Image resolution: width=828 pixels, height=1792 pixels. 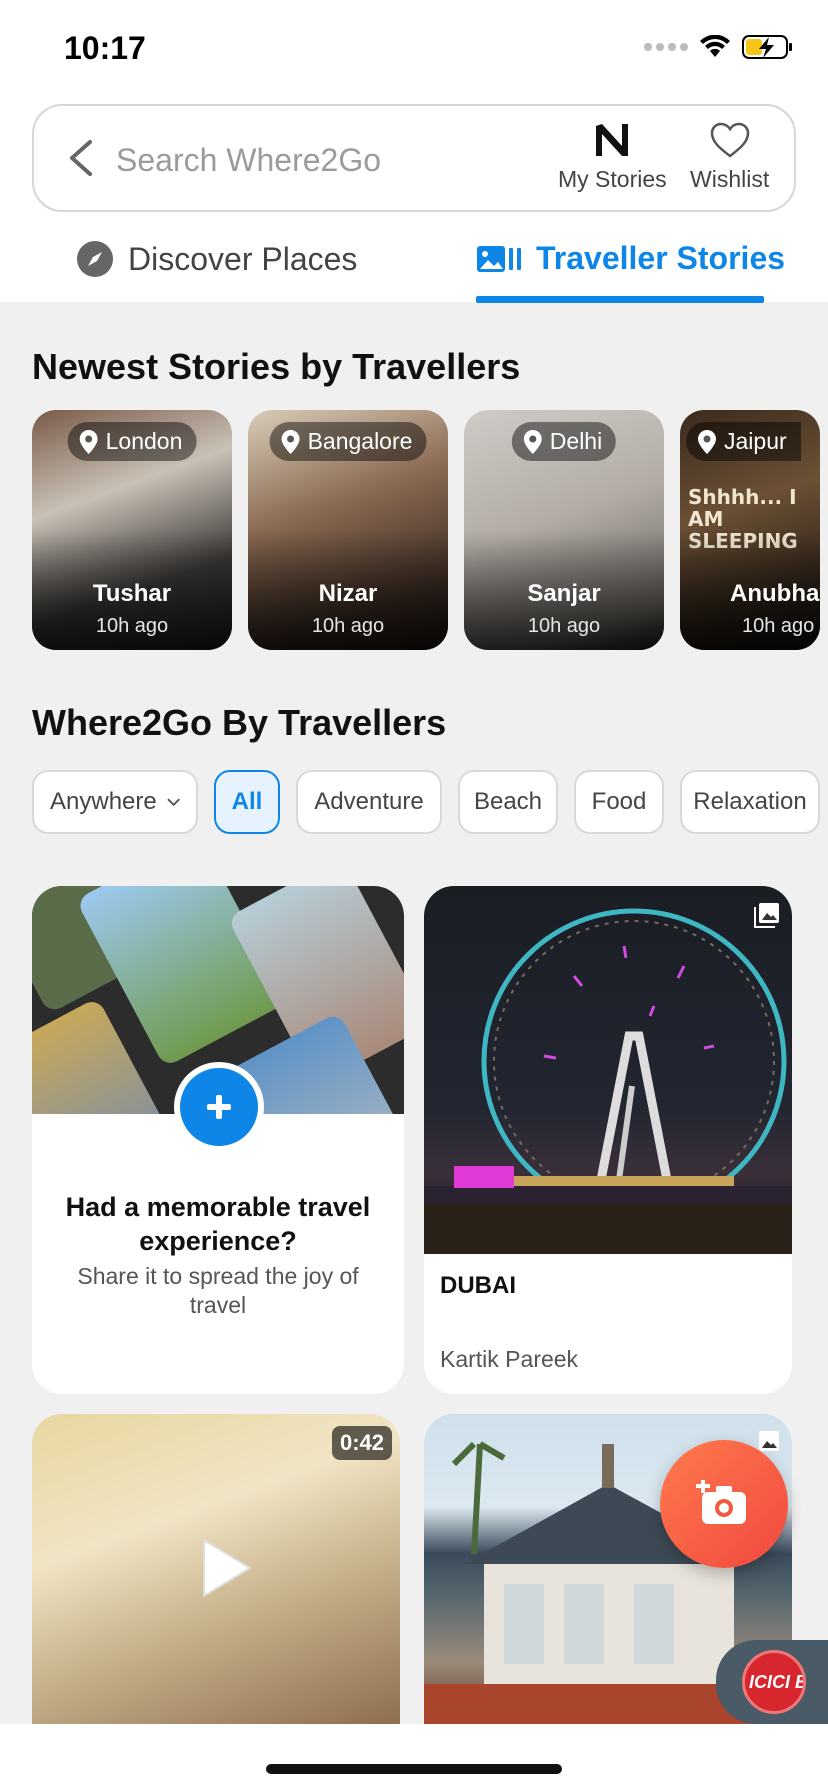 What do you see at coordinates (222, 1568) in the screenshot?
I see `play-icon` at bounding box center [222, 1568].